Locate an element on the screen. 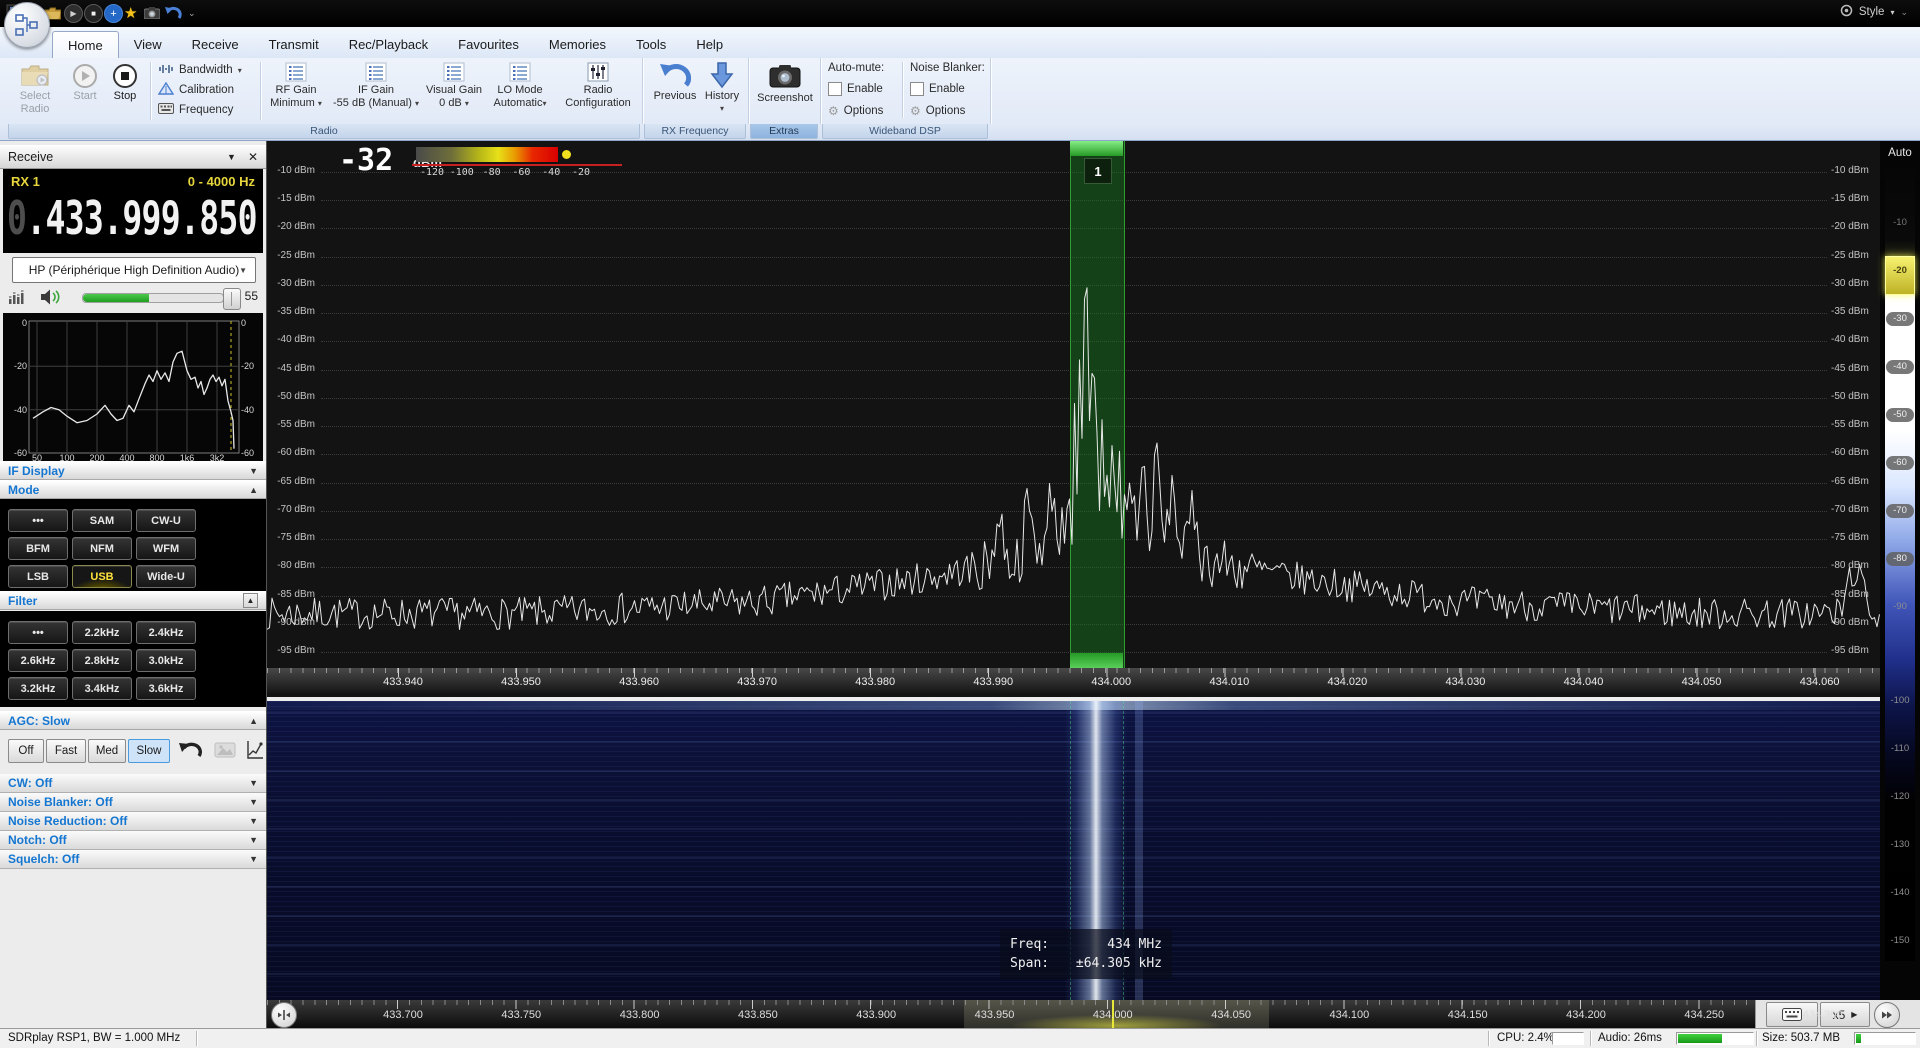 The height and width of the screenshot is (1048, 1920). mode-button-wfm: WFM is located at coordinates (166, 548).